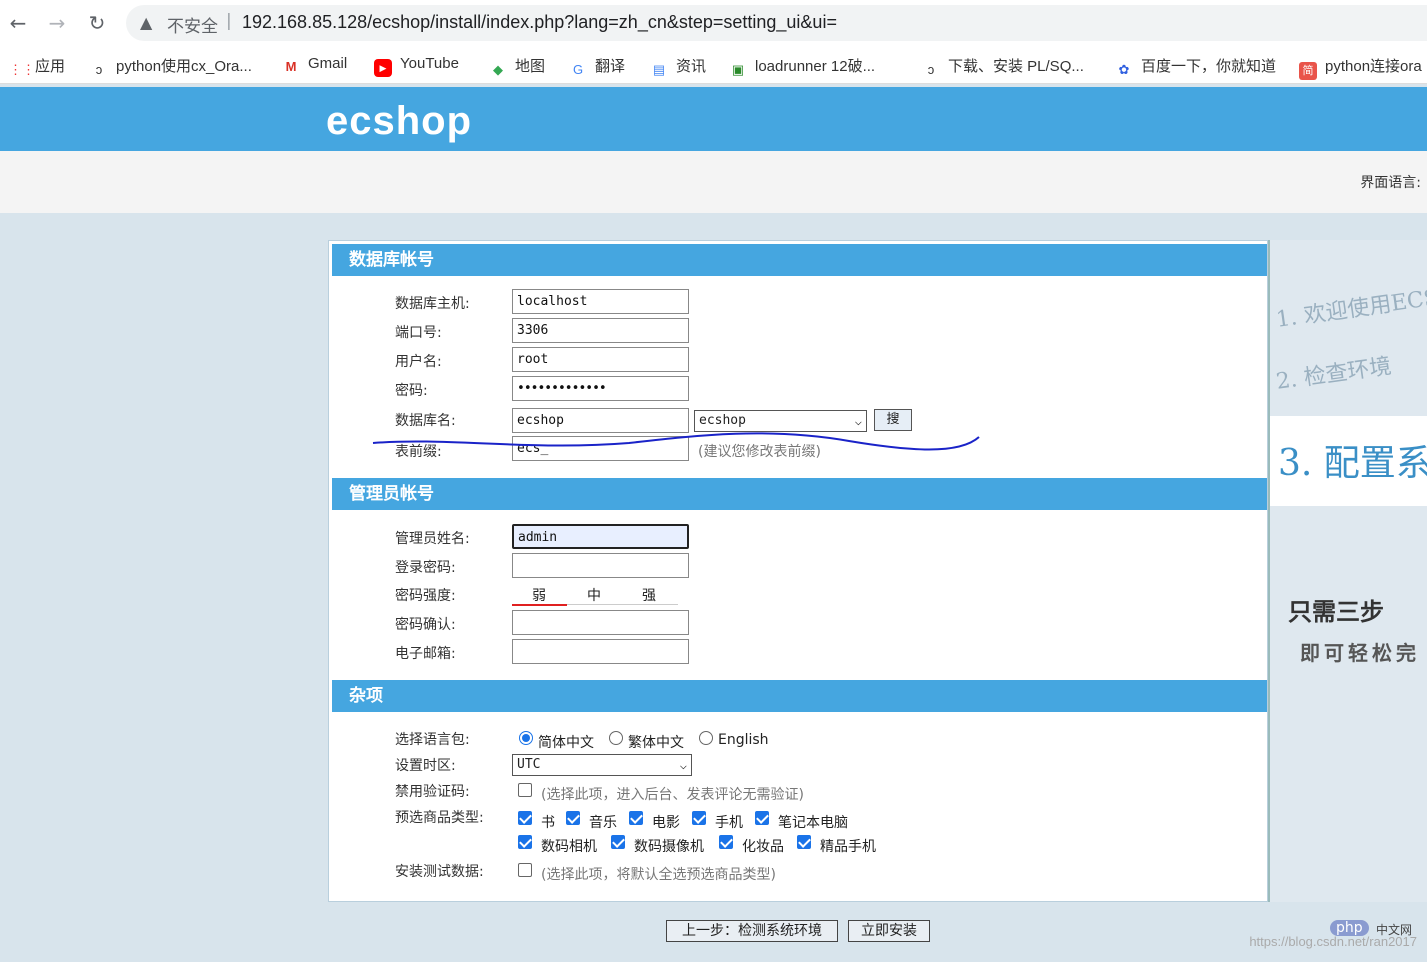  I want to click on timezone-label: 设置时区:, so click(425, 766).